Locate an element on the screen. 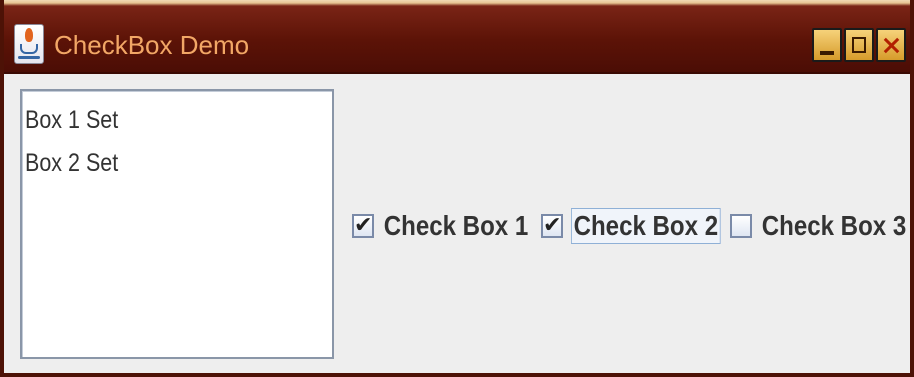 The height and width of the screenshot is (377, 914). close-button is located at coordinates (891, 45).